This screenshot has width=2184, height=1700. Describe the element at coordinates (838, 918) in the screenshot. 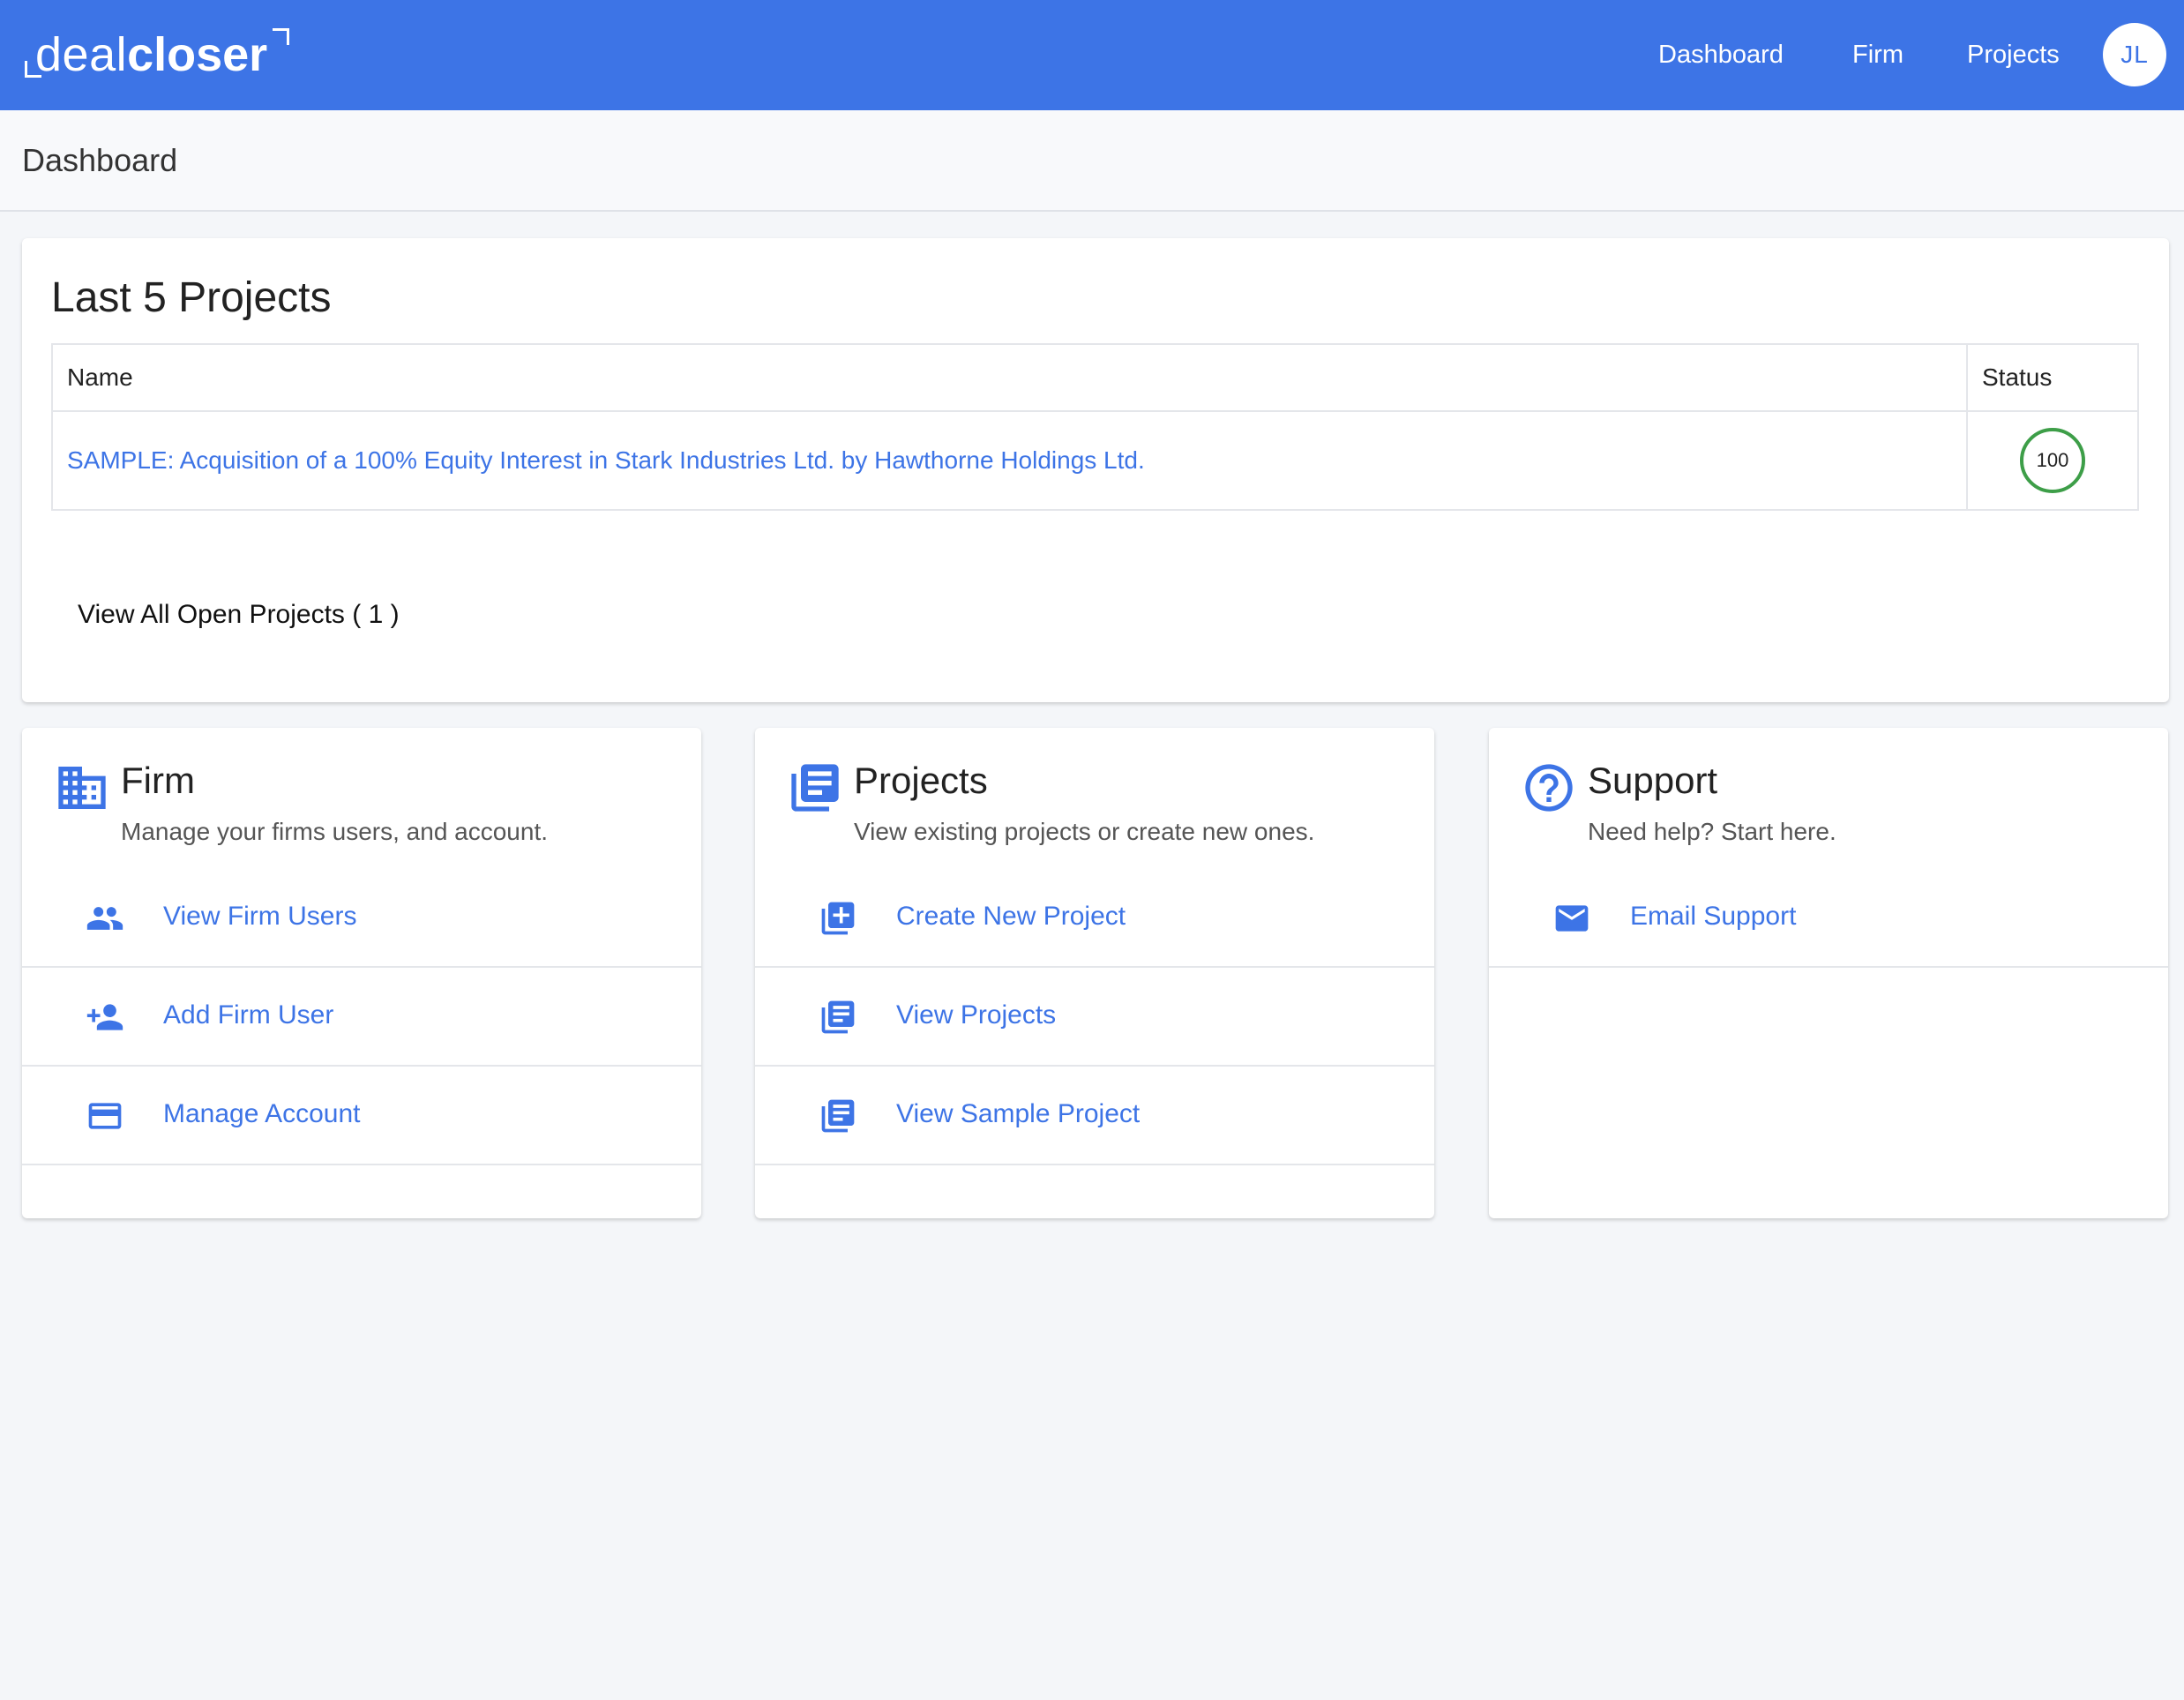

I see `library-add-icon` at that location.